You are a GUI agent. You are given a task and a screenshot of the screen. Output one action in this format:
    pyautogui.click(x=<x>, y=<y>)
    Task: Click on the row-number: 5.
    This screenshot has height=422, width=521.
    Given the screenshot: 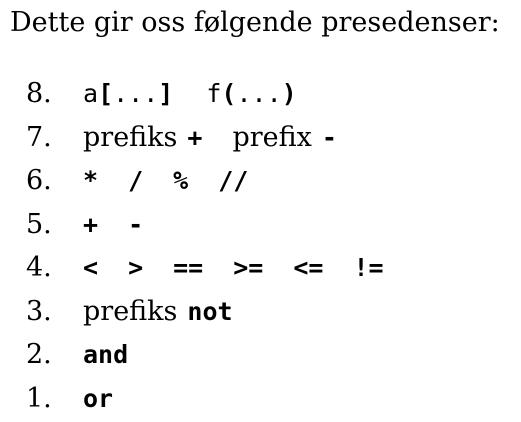 What is the action you would take?
    pyautogui.click(x=39, y=224)
    